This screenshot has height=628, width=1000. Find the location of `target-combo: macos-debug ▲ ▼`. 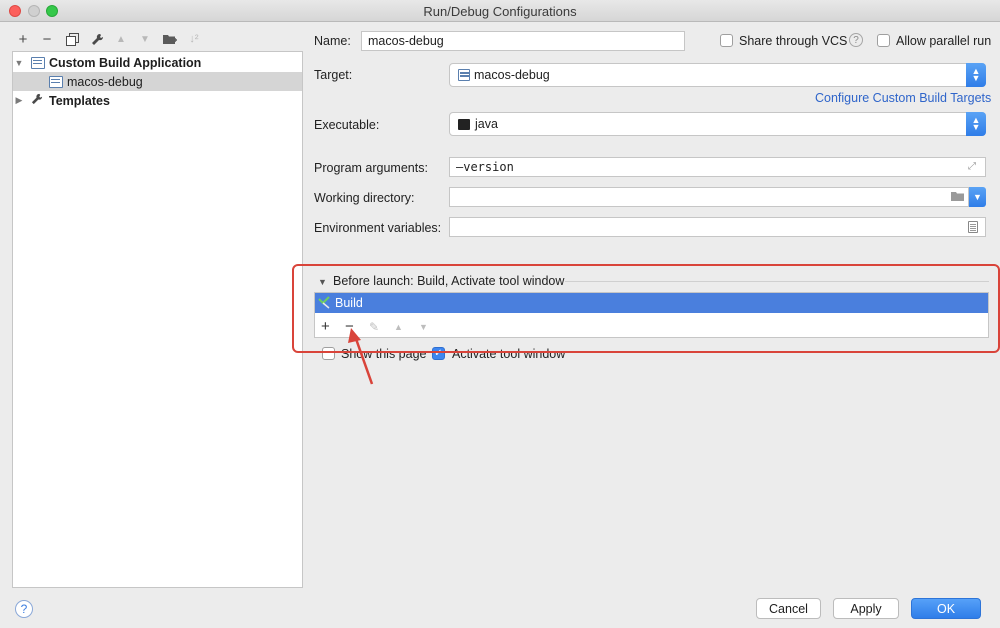

target-combo: macos-debug ▲ ▼ is located at coordinates (717, 75).